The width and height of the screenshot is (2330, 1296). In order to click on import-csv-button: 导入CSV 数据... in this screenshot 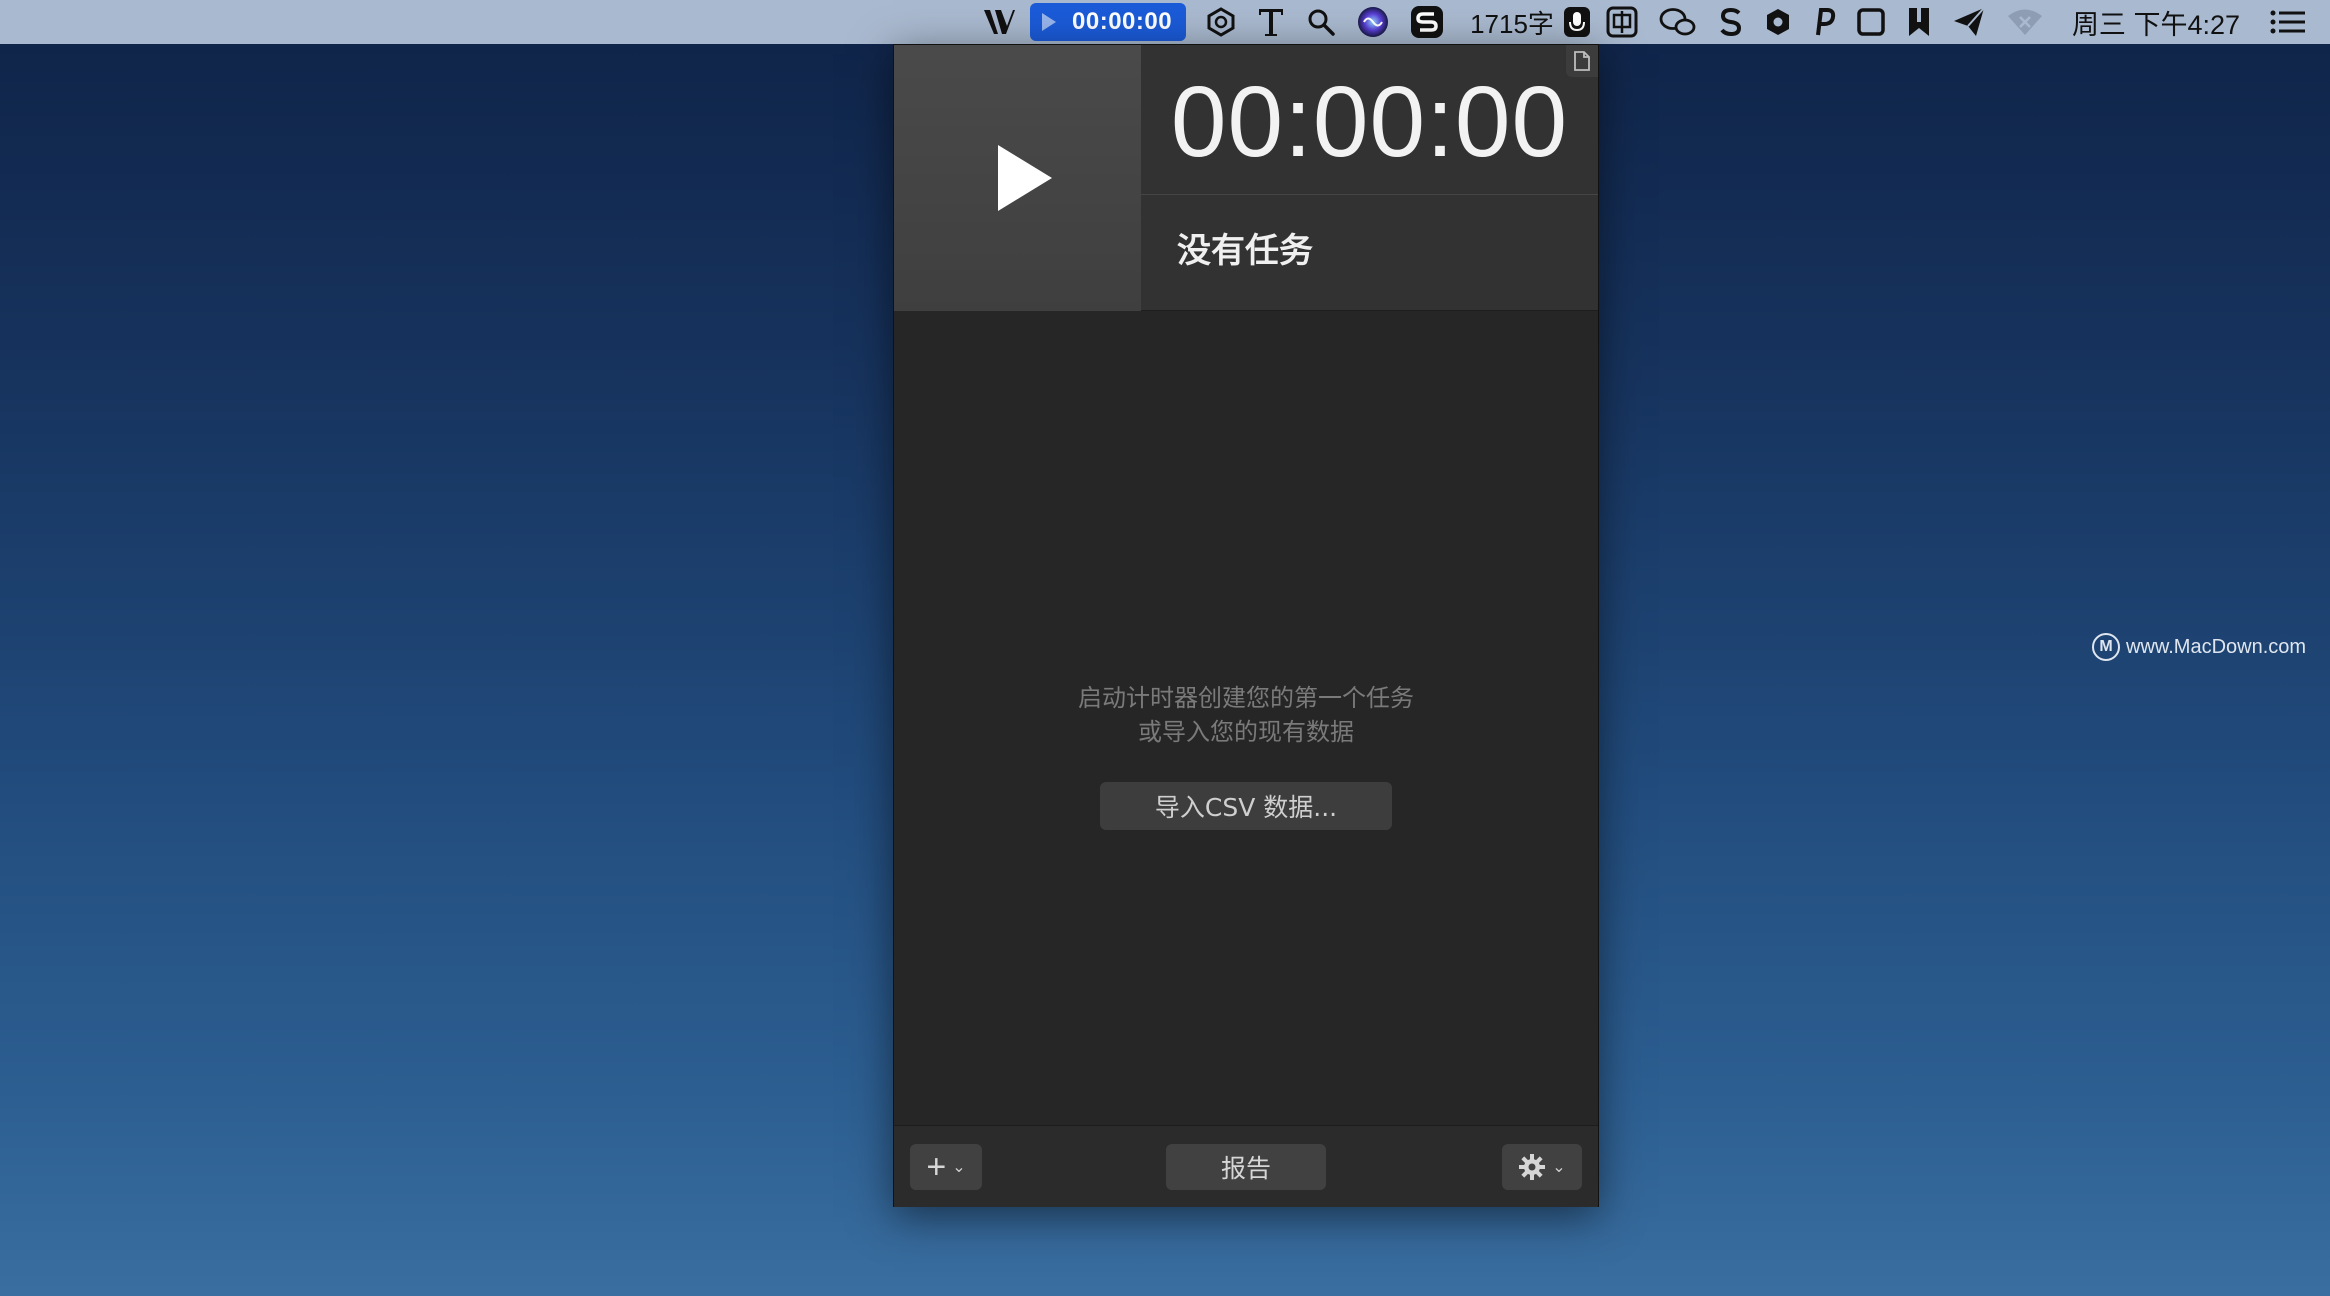, I will do `click(1246, 806)`.